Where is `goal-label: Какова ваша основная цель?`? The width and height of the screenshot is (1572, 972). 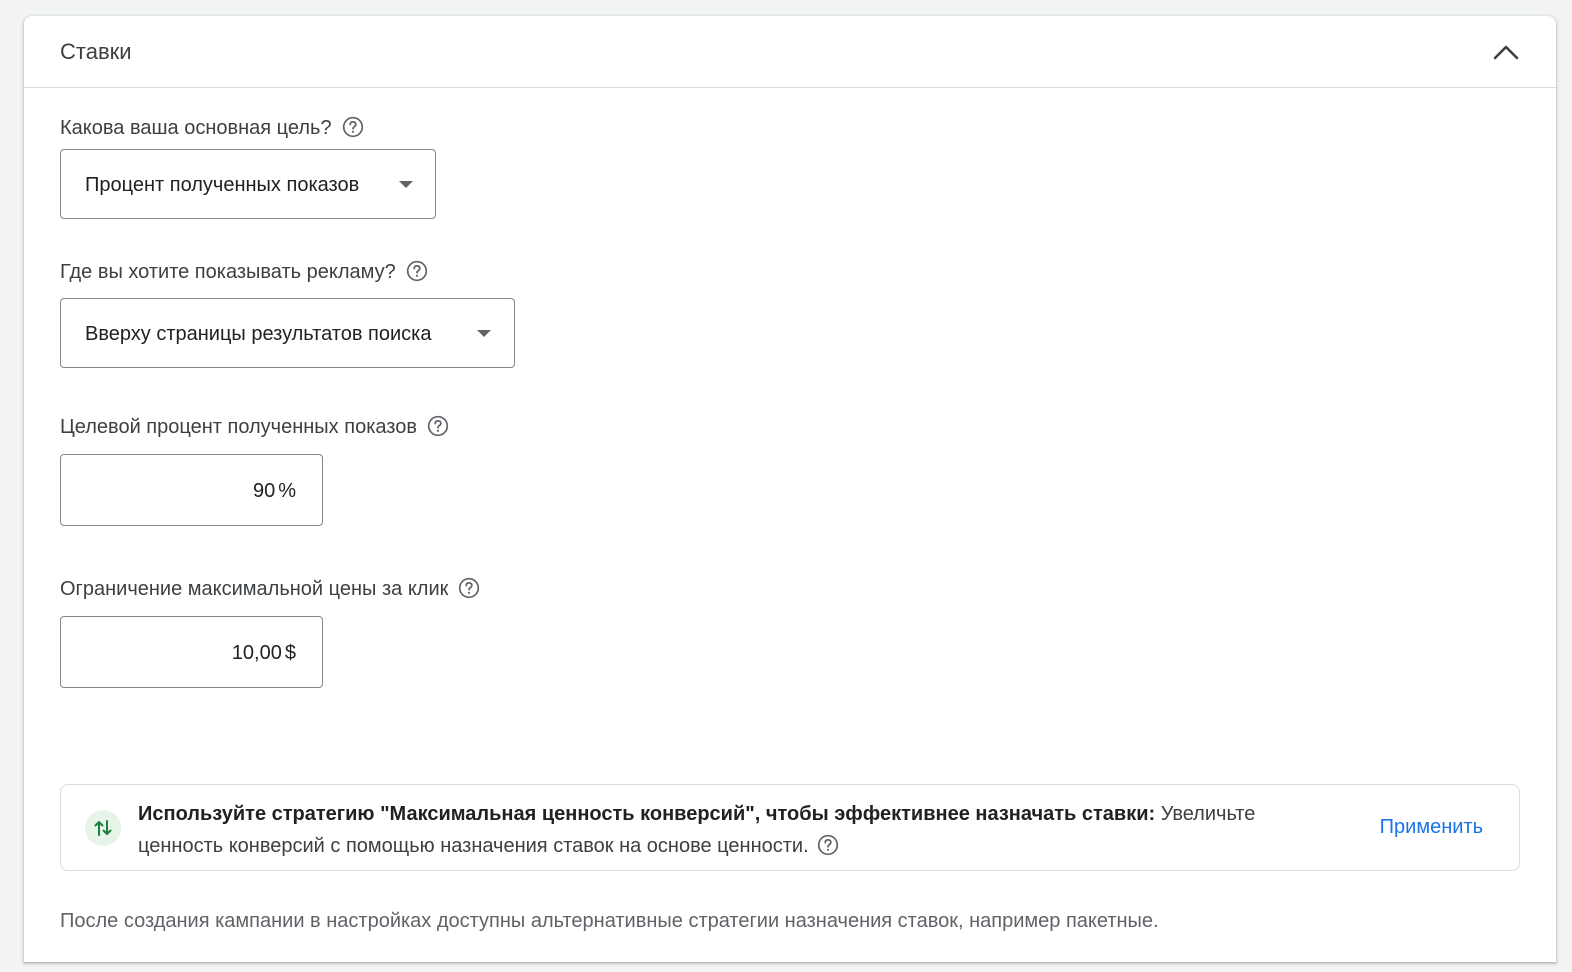 goal-label: Какова ваша основная цель? is located at coordinates (212, 128).